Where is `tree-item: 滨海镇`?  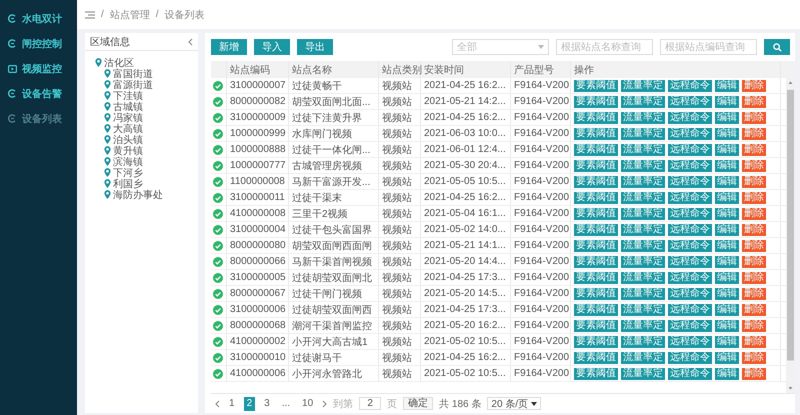
tree-item: 滨海镇 is located at coordinates (151, 161).